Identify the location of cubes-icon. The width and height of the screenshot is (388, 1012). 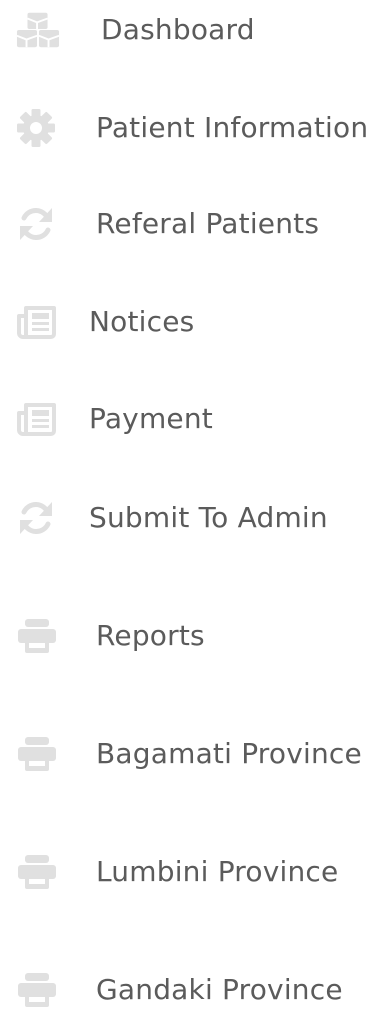
(38, 30).